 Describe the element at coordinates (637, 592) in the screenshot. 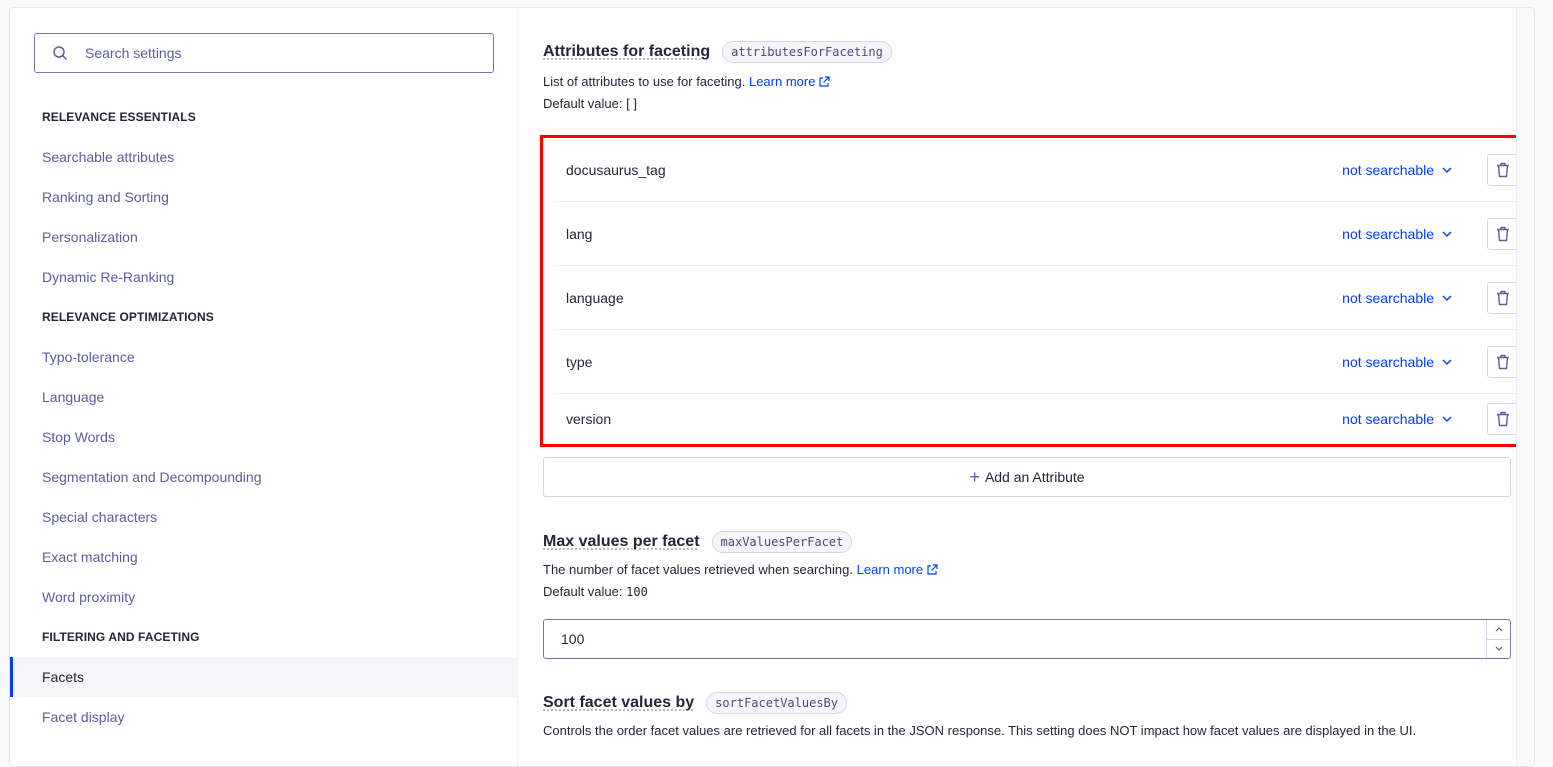

I see `default-value: 100` at that location.